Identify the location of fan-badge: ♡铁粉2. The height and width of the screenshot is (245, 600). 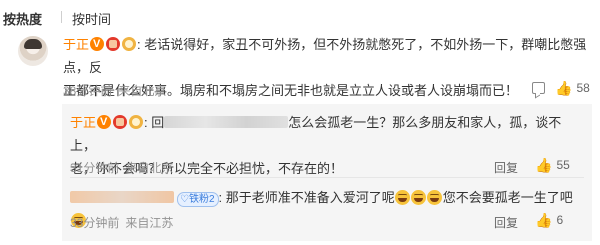
(198, 199).